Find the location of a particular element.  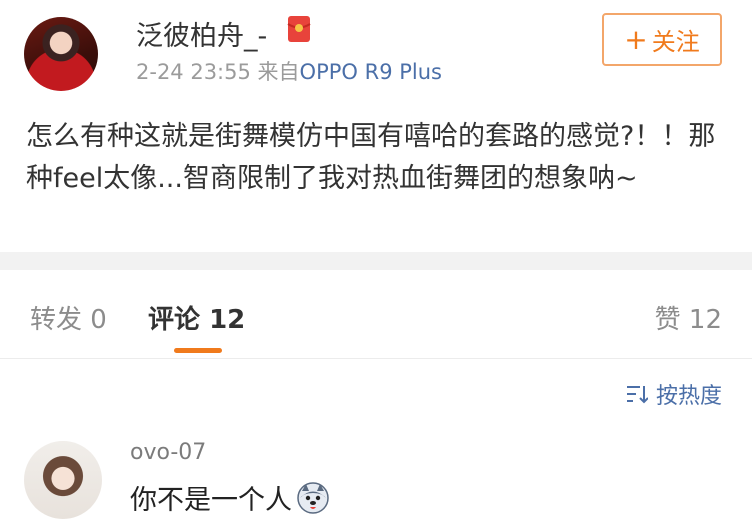

post-device-link: OPPO R9 Plus is located at coordinates (371, 72).